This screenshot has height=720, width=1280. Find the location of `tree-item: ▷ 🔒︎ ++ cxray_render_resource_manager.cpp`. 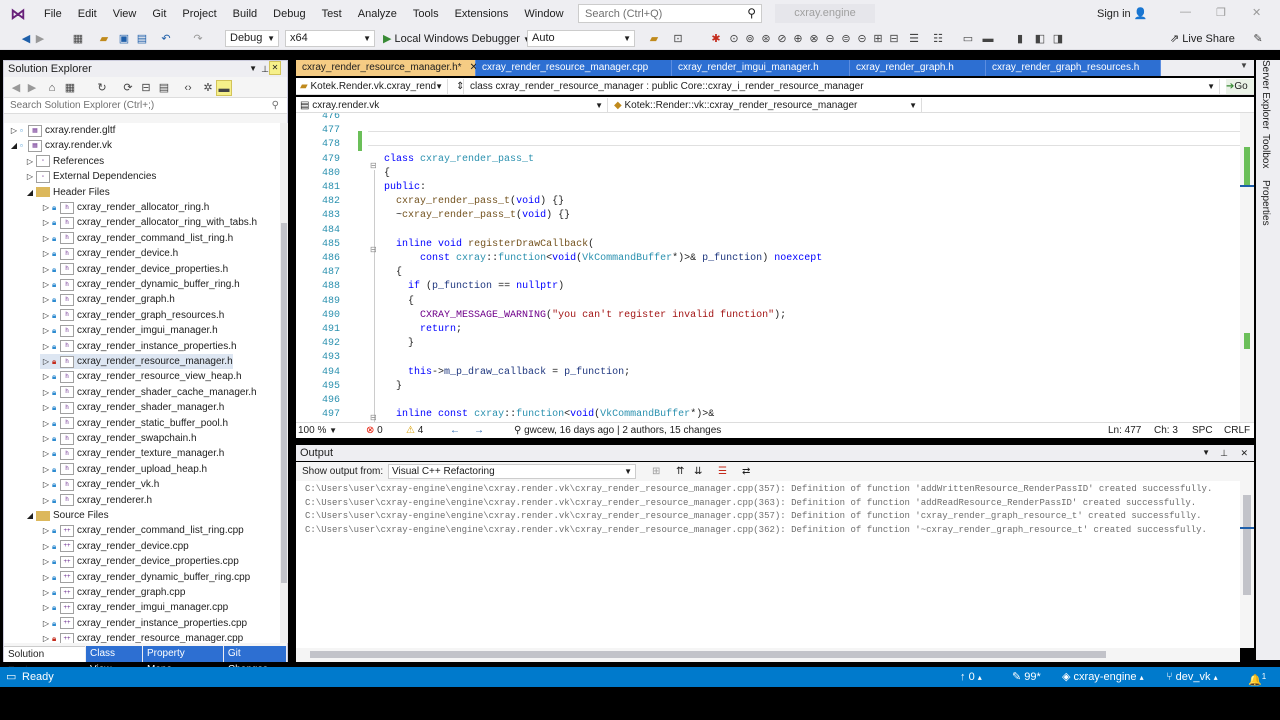

tree-item: ▷ 🔒︎ ++ cxray_render_resource_manager.cpp is located at coordinates (141, 637).